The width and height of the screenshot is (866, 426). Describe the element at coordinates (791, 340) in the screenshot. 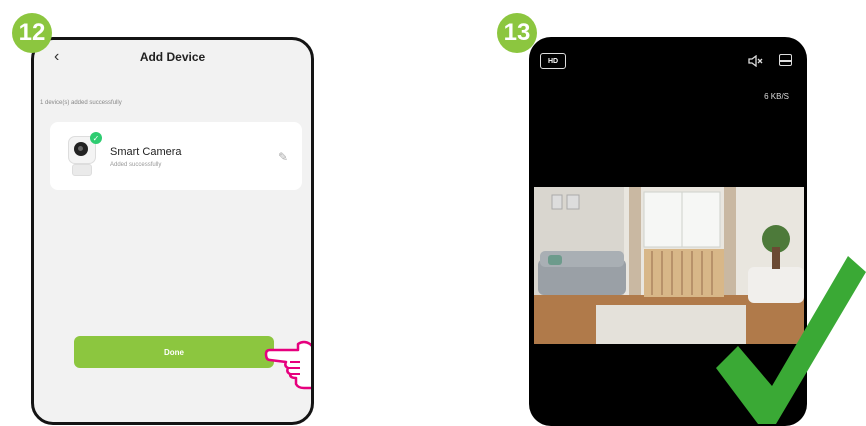

I see `checkmark-icon` at that location.